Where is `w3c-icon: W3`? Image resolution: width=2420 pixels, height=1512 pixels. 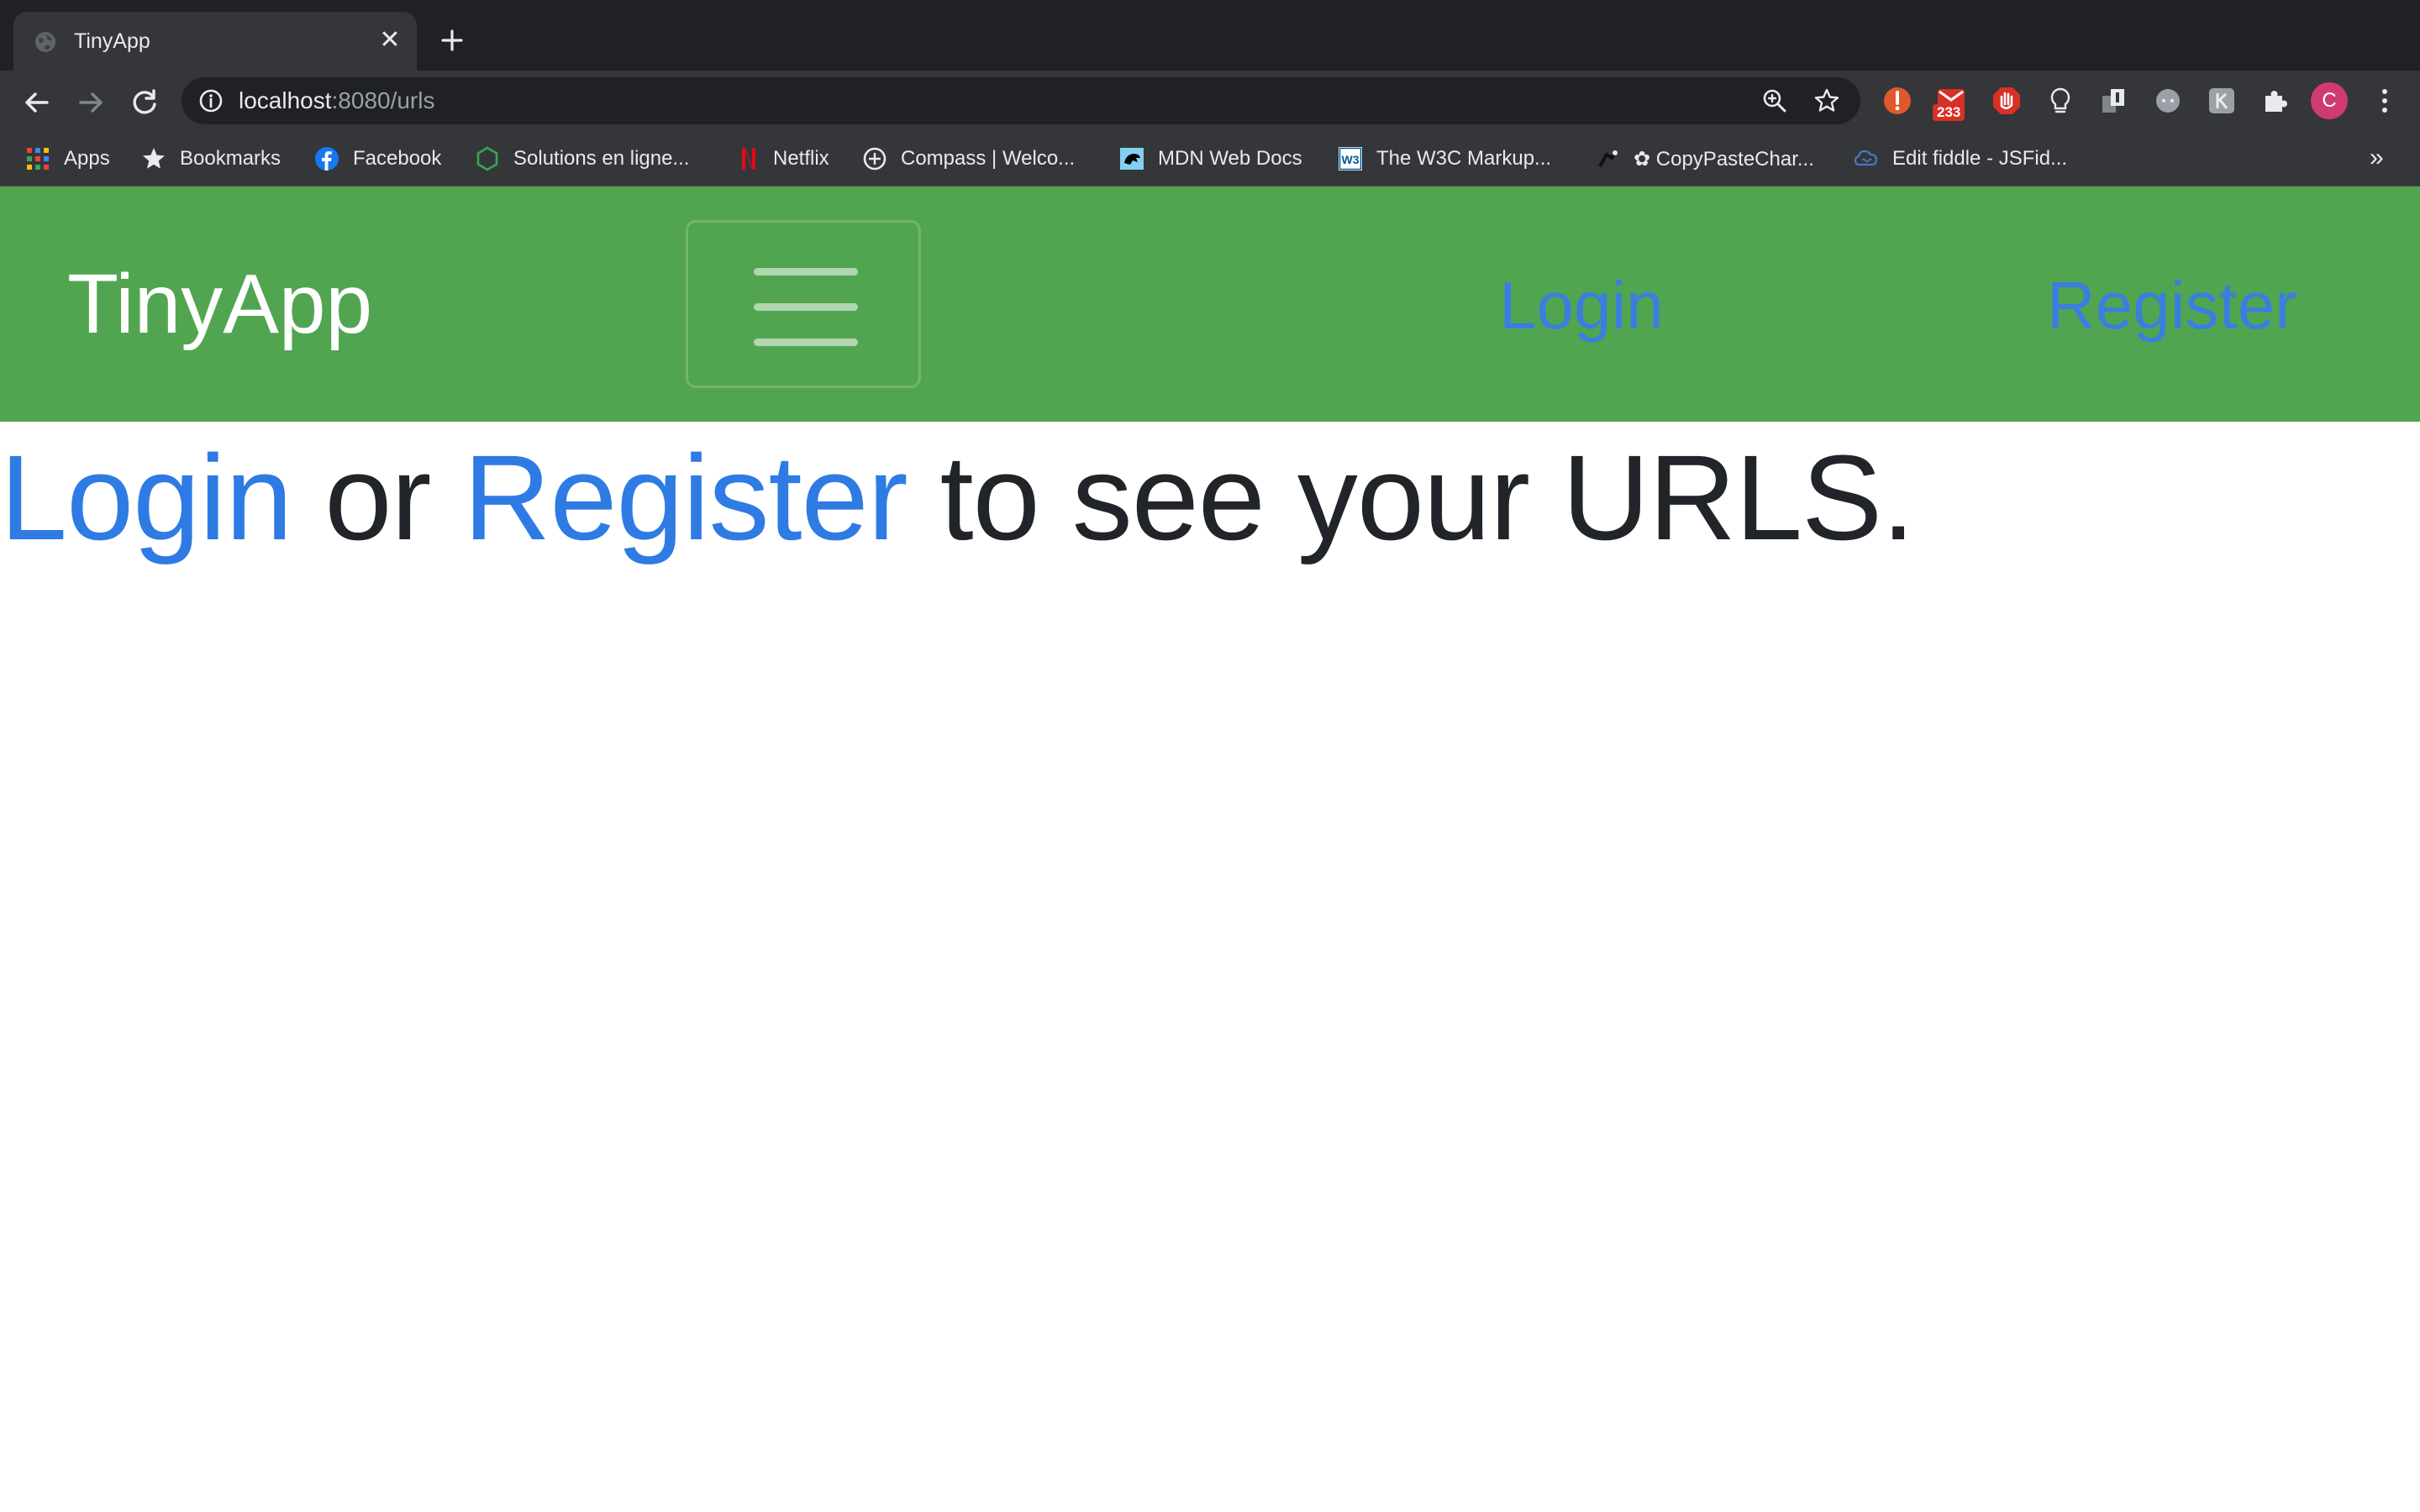 w3c-icon: W3 is located at coordinates (1350, 159).